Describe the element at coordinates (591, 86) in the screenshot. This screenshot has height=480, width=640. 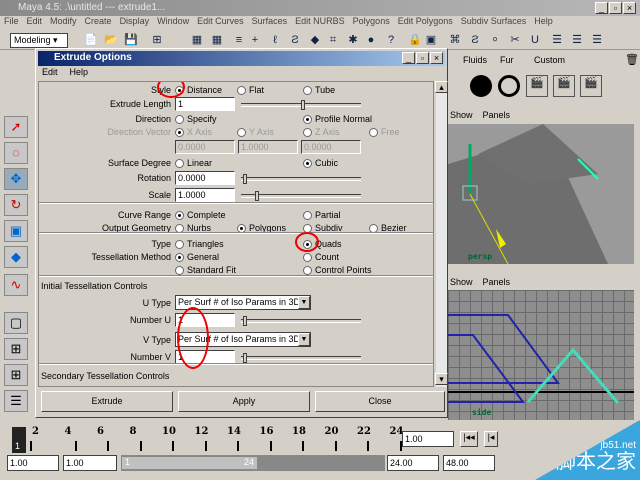
I see `render-settings-icon: 🎬` at that location.